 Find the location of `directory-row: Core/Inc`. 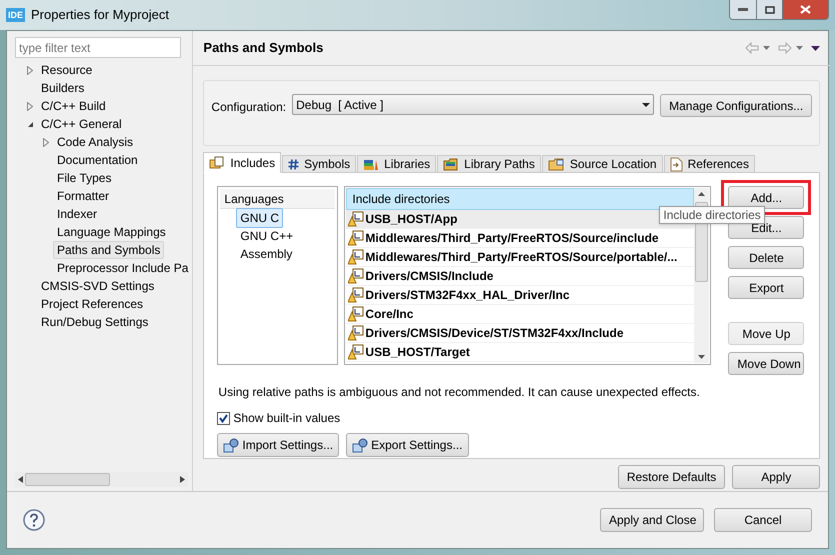

directory-row: Core/Inc is located at coordinates (520, 314).